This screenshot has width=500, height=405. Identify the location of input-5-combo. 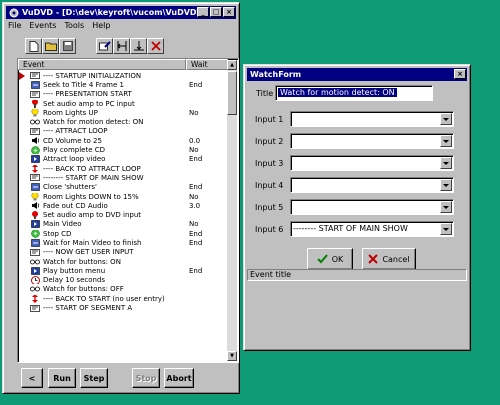
(372, 207).